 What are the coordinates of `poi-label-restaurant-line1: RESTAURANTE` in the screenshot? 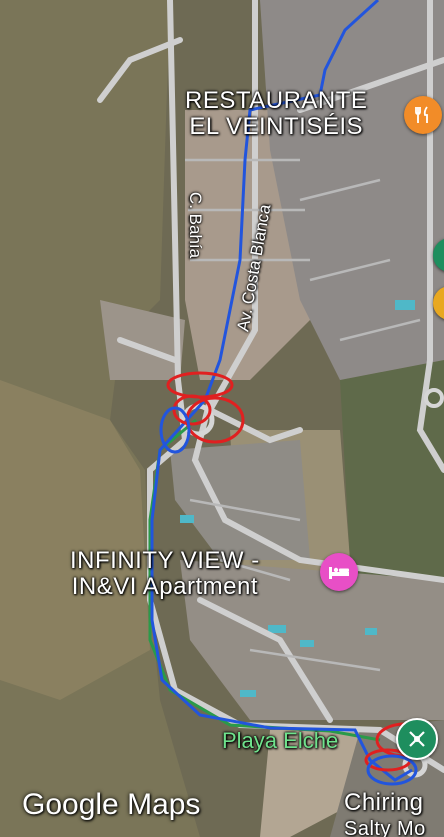 It's located at (276, 100).